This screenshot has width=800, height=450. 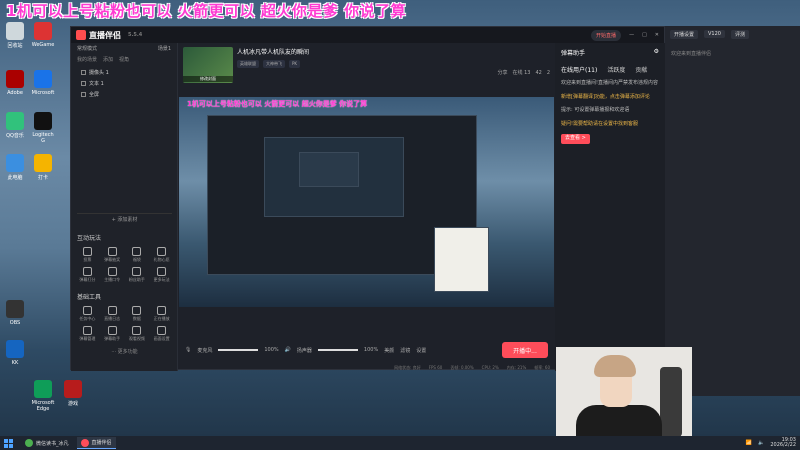 I want to click on tool-item: 直播日志, so click(x=112, y=314).